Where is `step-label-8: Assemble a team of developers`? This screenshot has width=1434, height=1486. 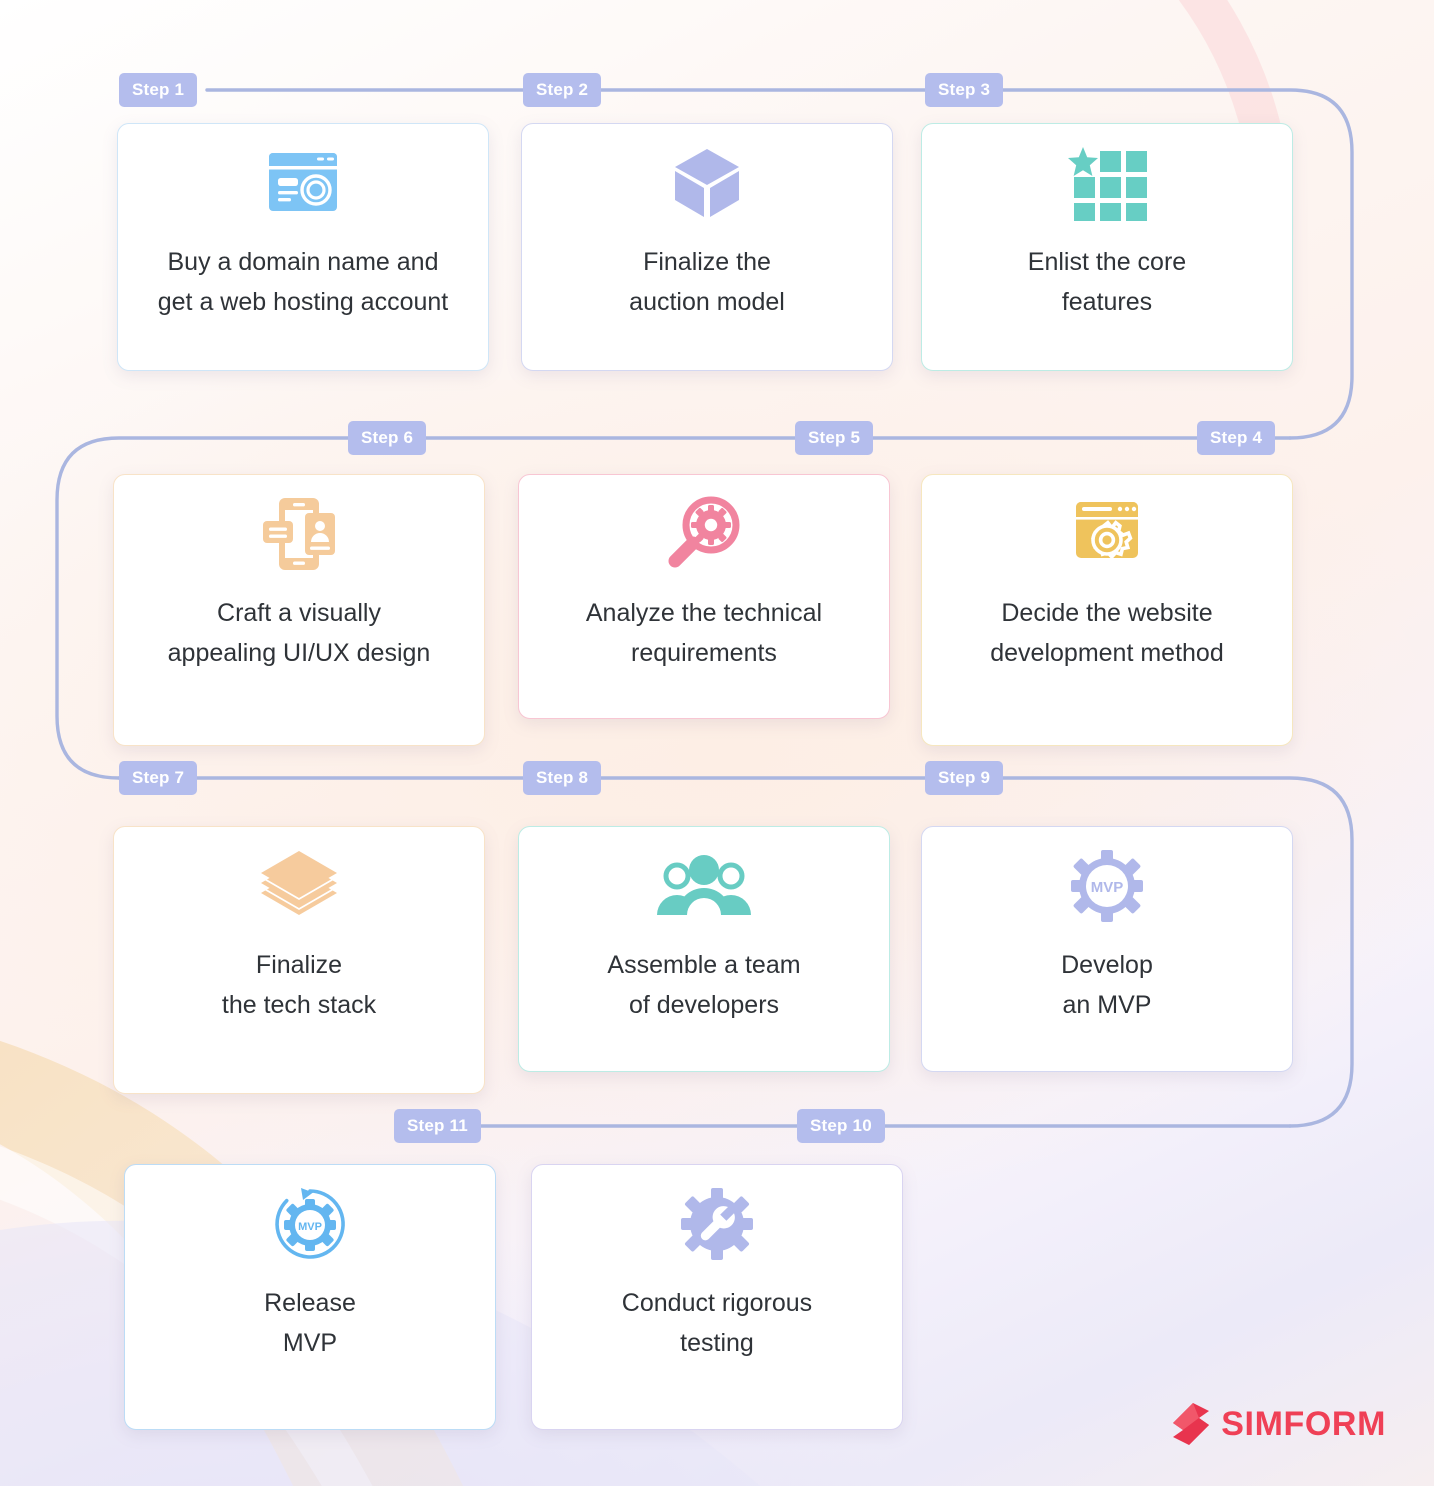
step-label-8: Assemble a team of developers is located at coordinates (704, 985).